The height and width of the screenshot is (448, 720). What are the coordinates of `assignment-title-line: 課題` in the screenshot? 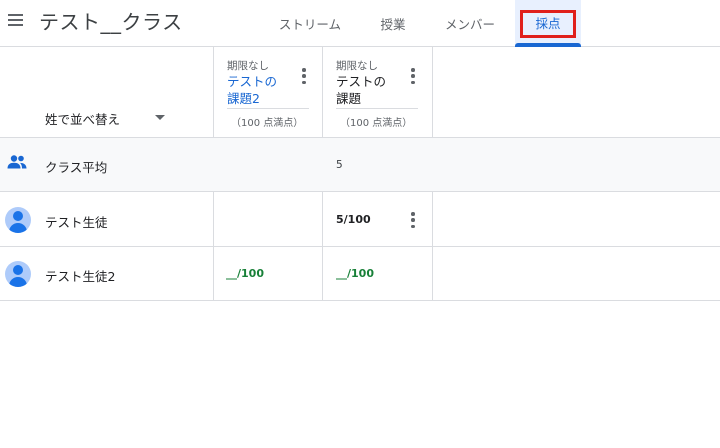 It's located at (349, 98).